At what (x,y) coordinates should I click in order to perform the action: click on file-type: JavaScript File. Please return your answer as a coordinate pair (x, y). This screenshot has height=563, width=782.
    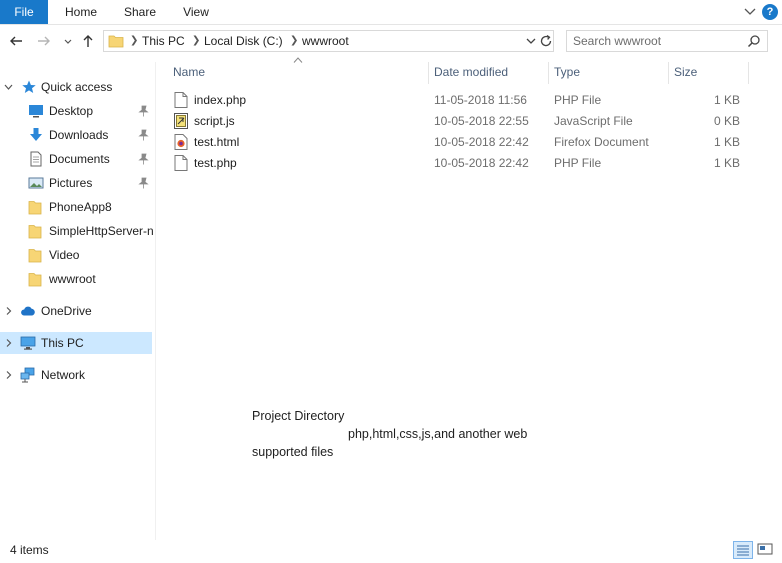
    Looking at the image, I should click on (593, 121).